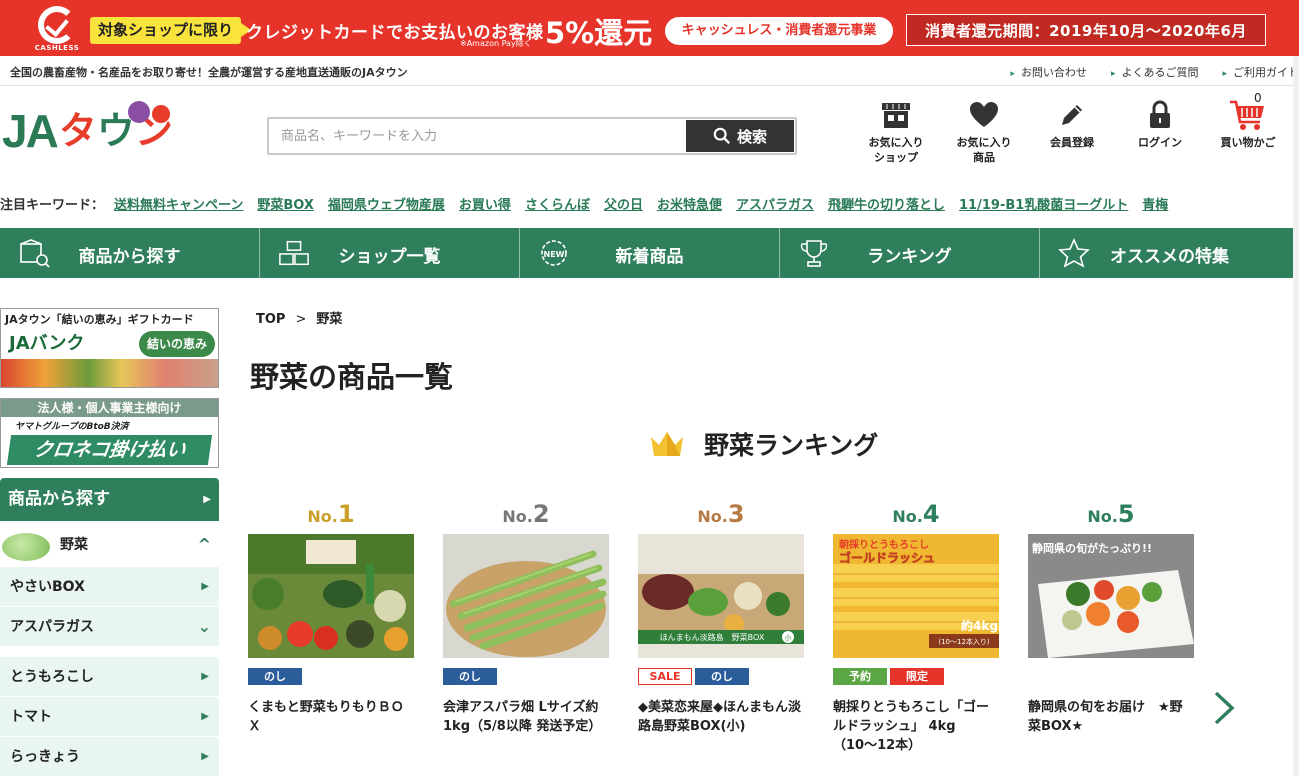 This screenshot has width=1299, height=776. What do you see at coordinates (721, 596) in the screenshot?
I see `product-image: ほんまもん淡路島 野菜BOX 小` at bounding box center [721, 596].